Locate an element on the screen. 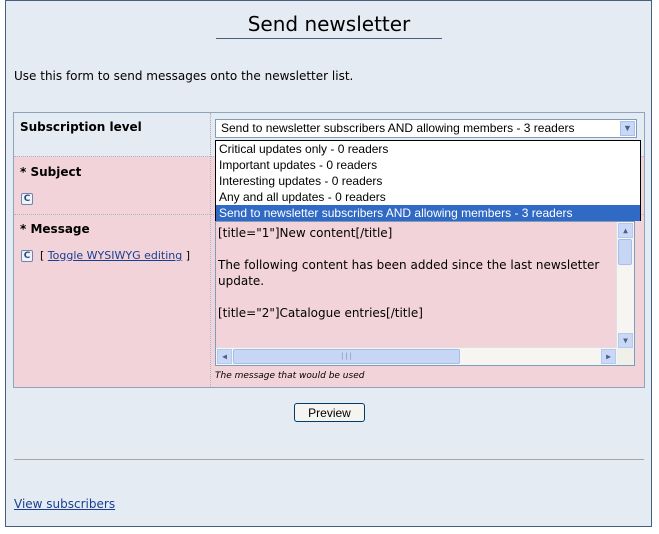  column-divider is located at coordinates (211, 250).